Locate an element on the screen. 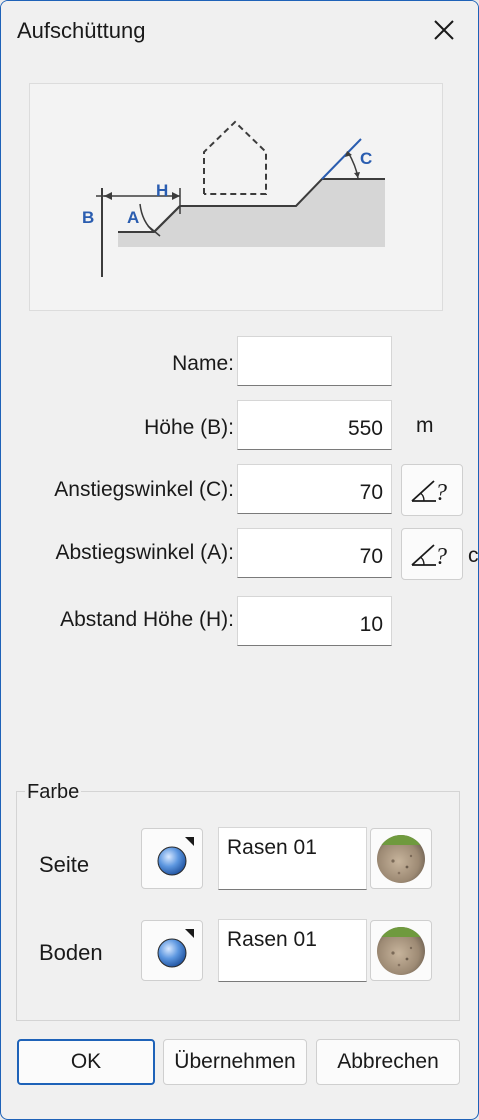 Image resolution: width=479 pixels, height=1120 pixels. side-label: Seite is located at coordinates (64, 864).